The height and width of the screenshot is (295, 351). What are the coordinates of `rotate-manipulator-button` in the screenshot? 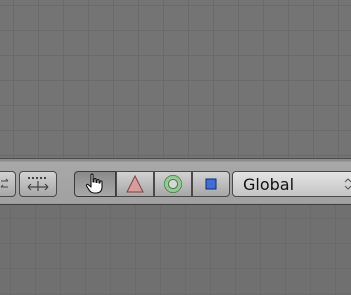 It's located at (173, 184).